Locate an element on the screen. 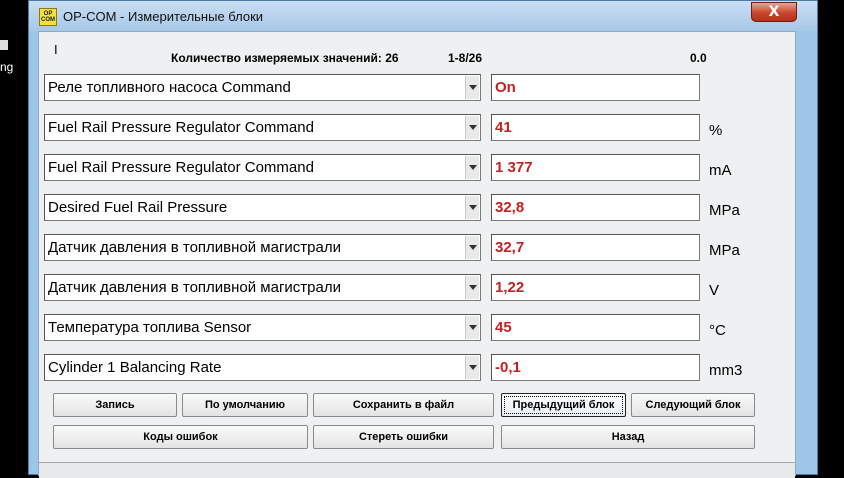 The width and height of the screenshot is (844, 478). parameter-select: Cylinder 1 Balancing Rate is located at coordinates (262, 367).